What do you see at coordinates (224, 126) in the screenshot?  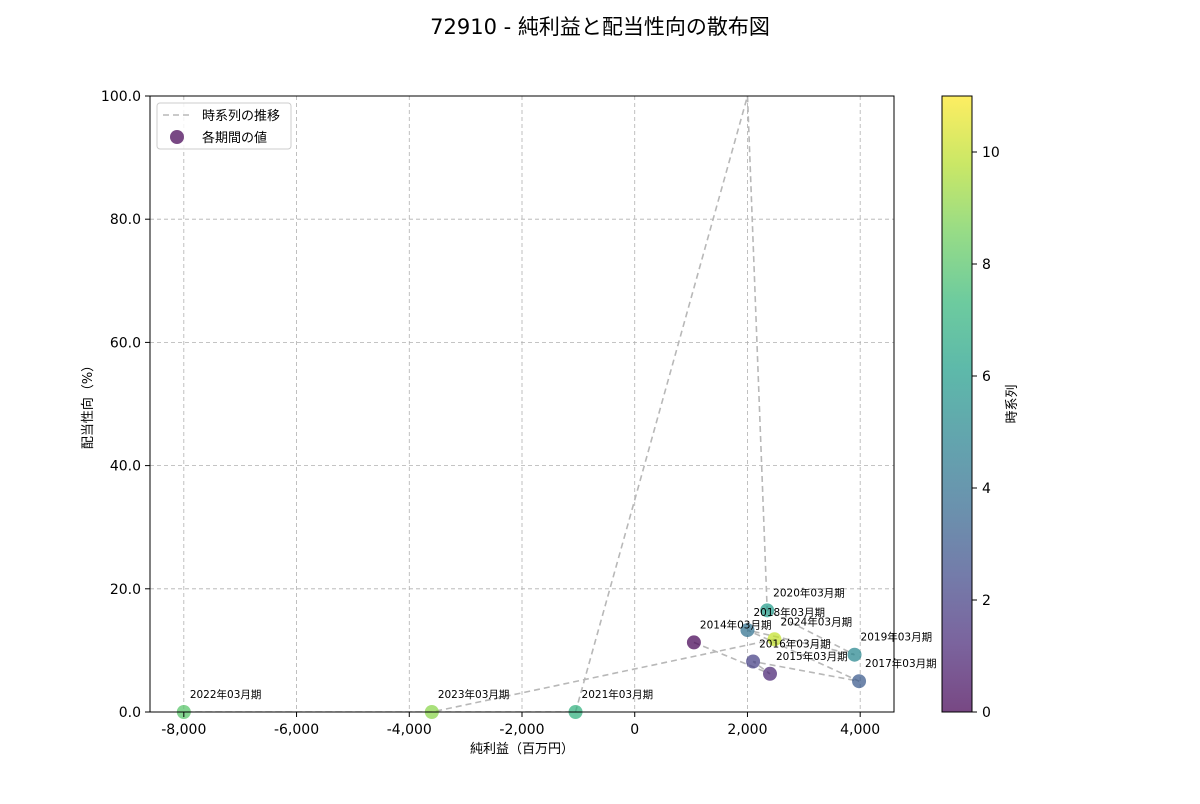 I see `legend: 時系列の推移各期間の値` at bounding box center [224, 126].